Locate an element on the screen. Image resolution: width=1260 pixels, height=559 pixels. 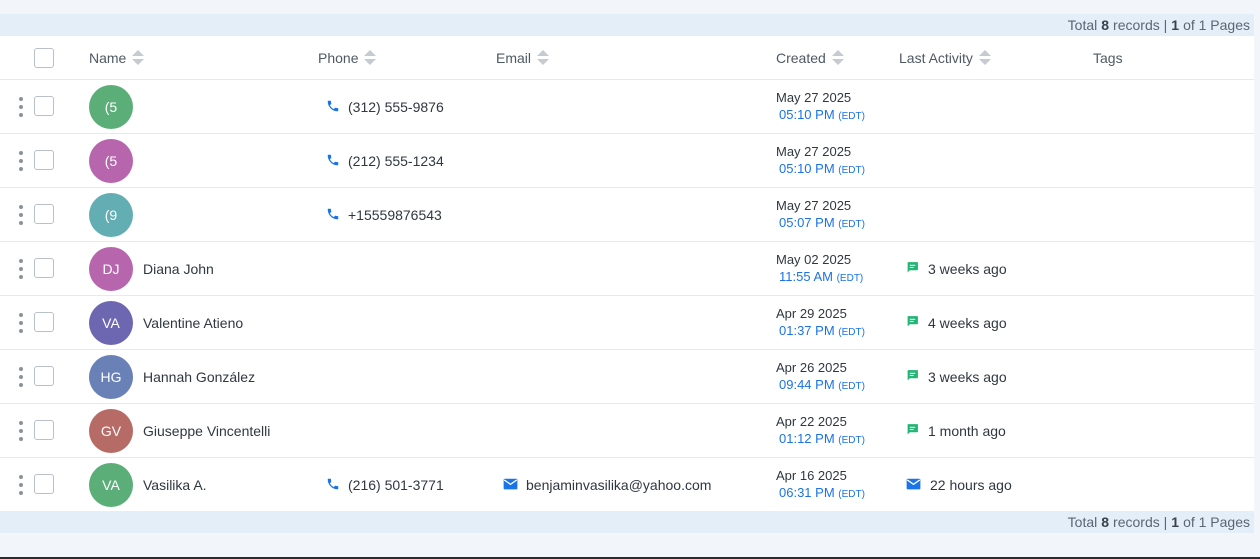
created-time-value: 11:55 AM is located at coordinates (806, 276).